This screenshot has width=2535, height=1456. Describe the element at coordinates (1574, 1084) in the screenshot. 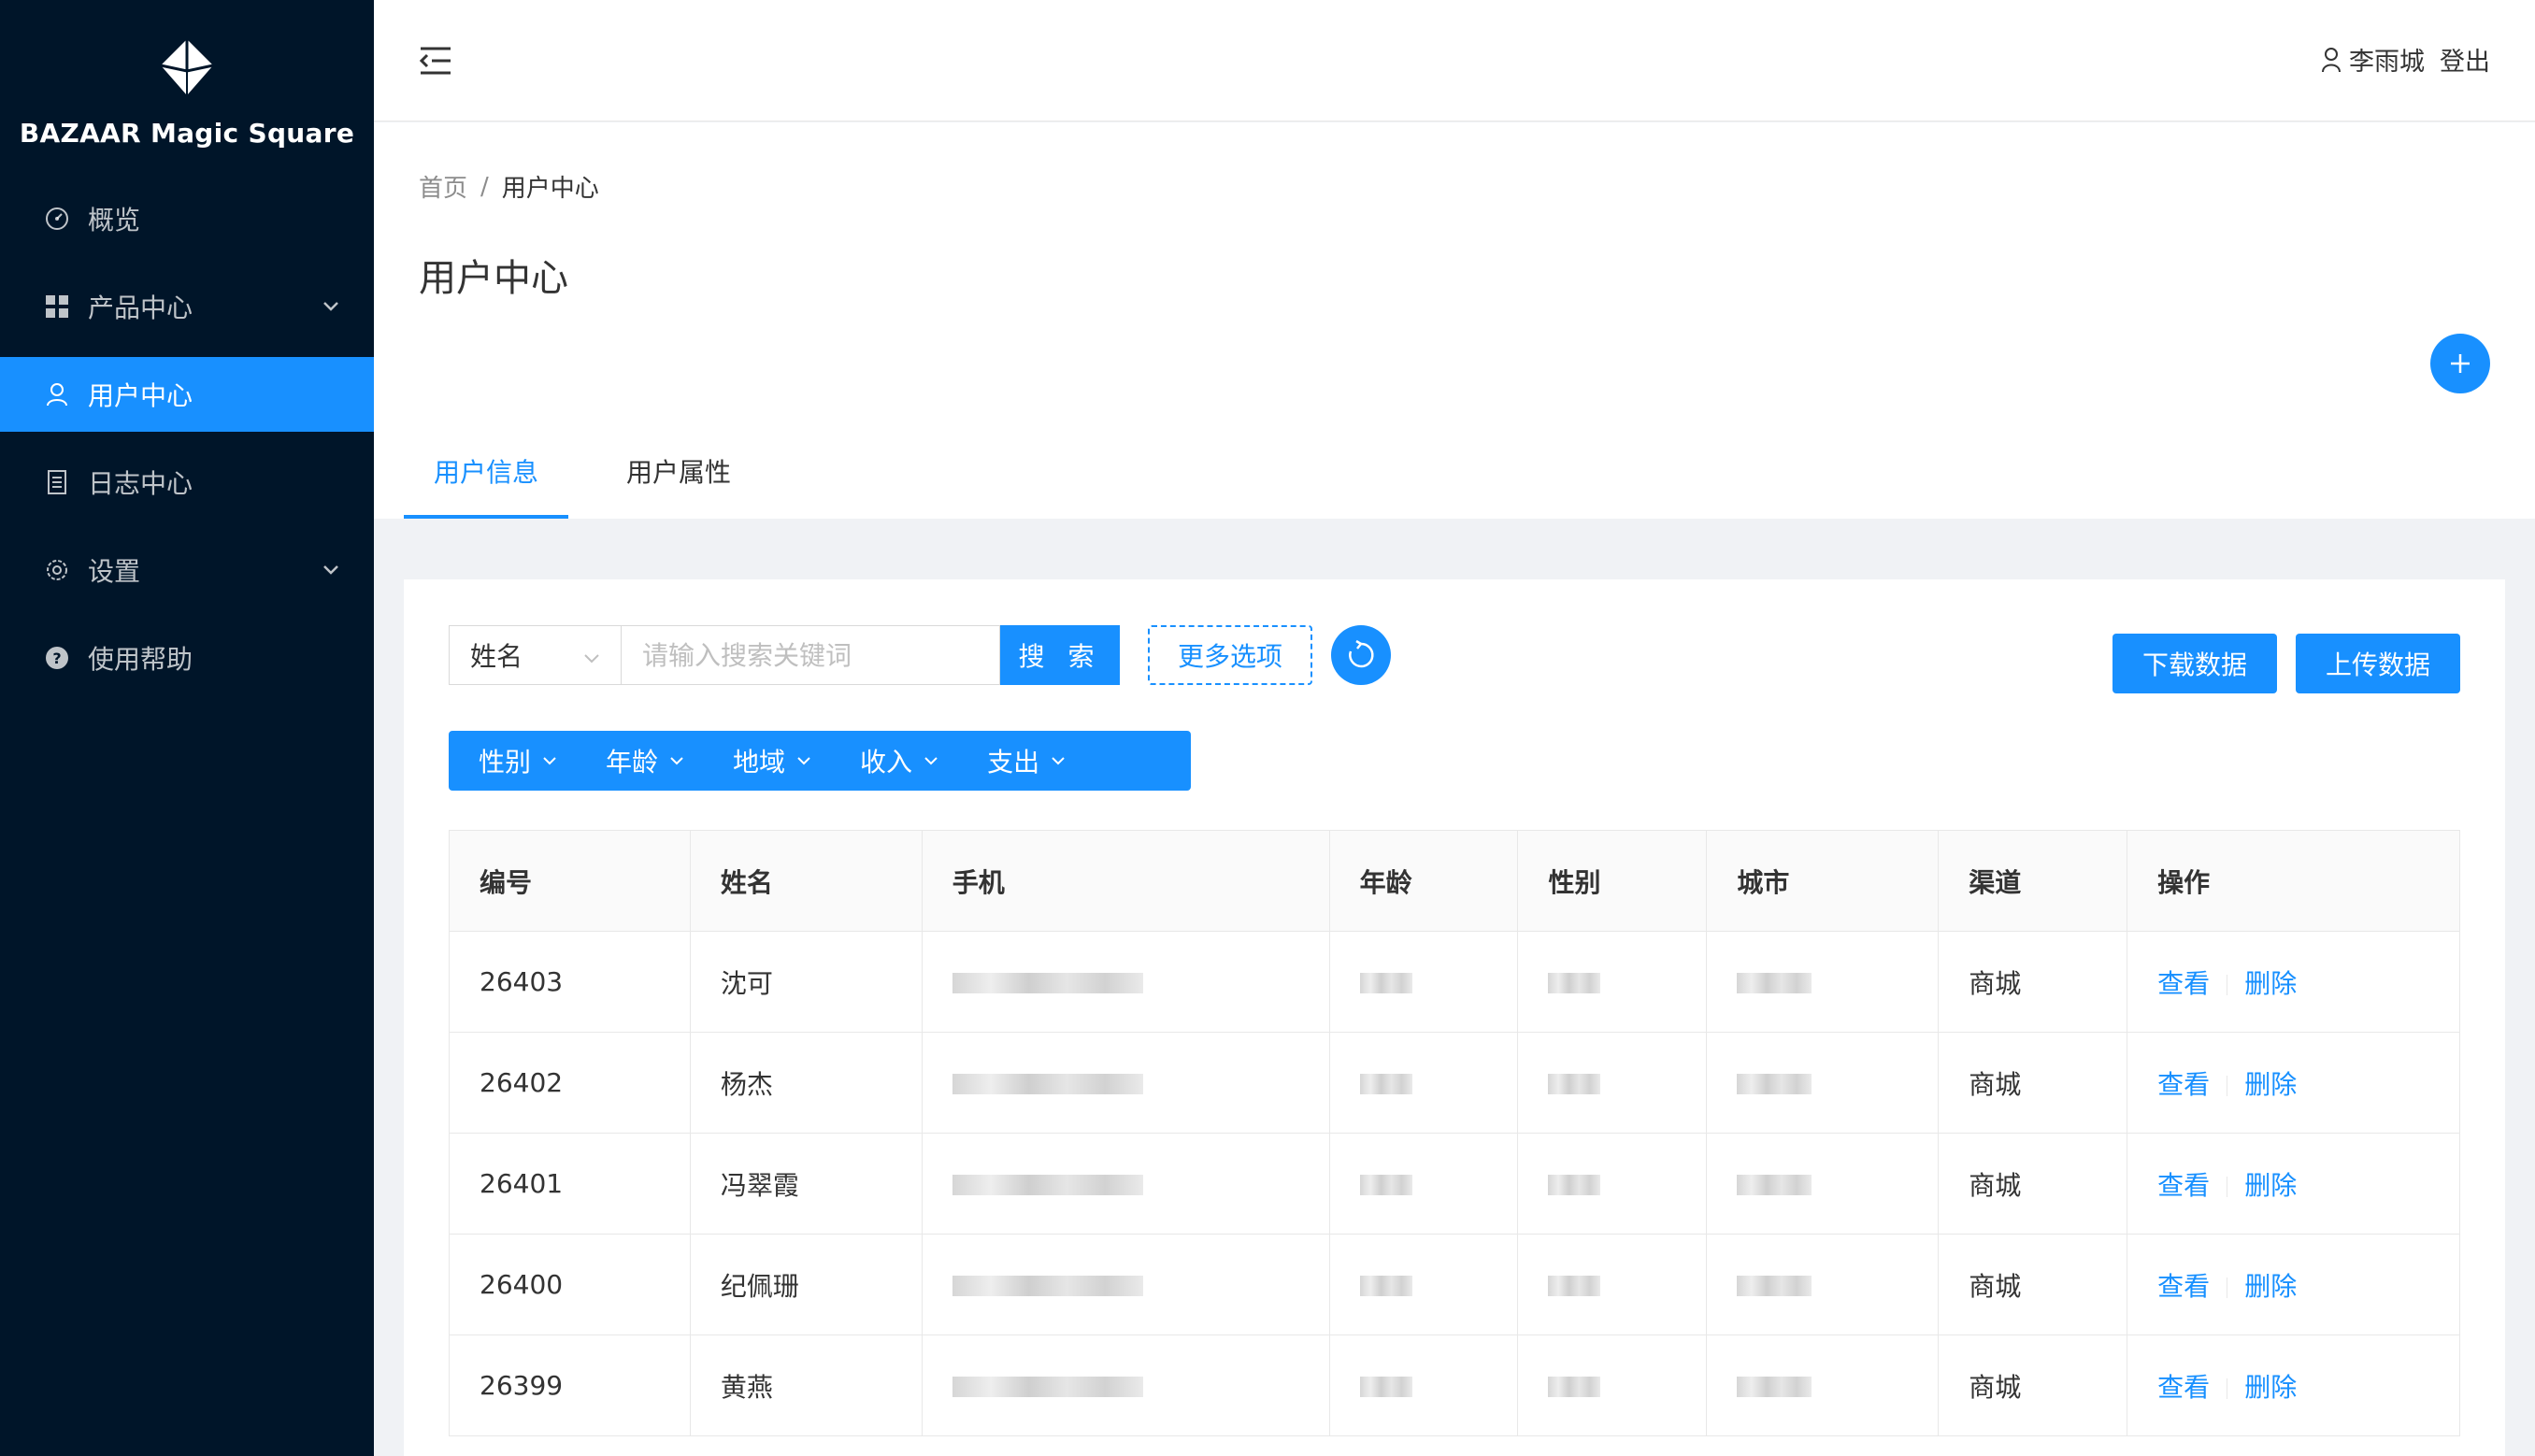

I see `blurred-gender` at that location.